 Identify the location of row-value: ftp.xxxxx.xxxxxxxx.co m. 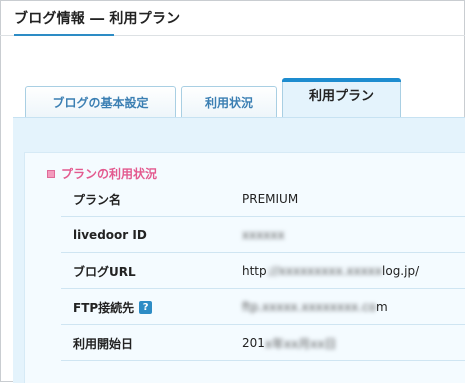
(315, 307).